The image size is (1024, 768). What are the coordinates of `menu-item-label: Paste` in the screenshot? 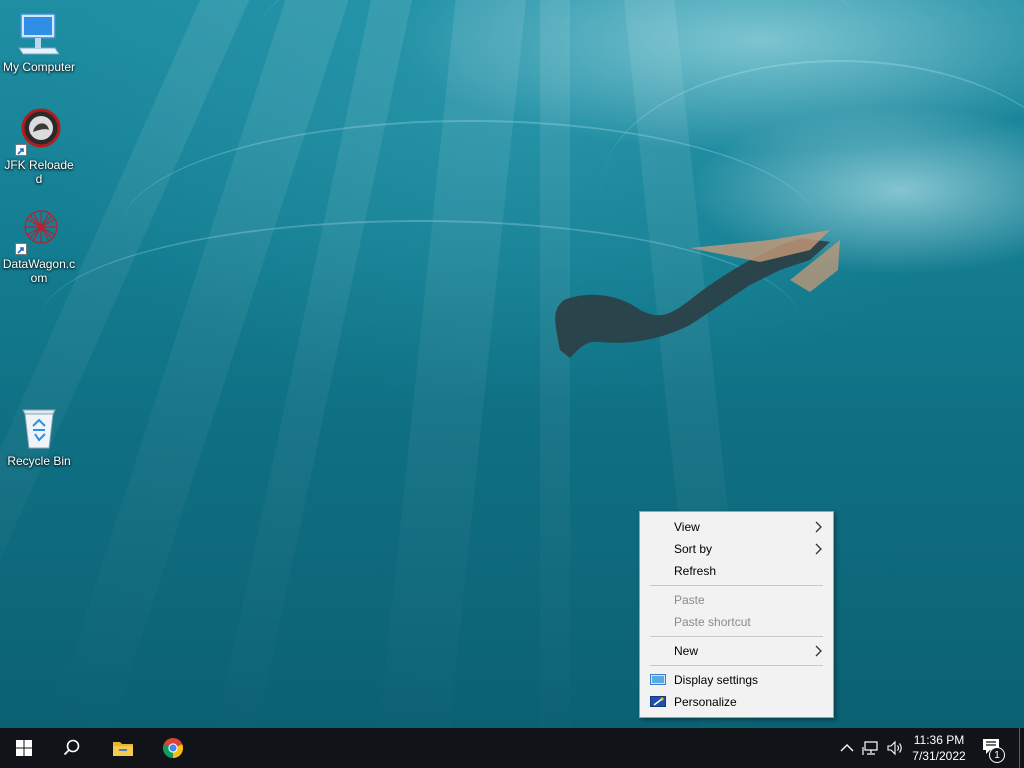 It's located at (689, 600).